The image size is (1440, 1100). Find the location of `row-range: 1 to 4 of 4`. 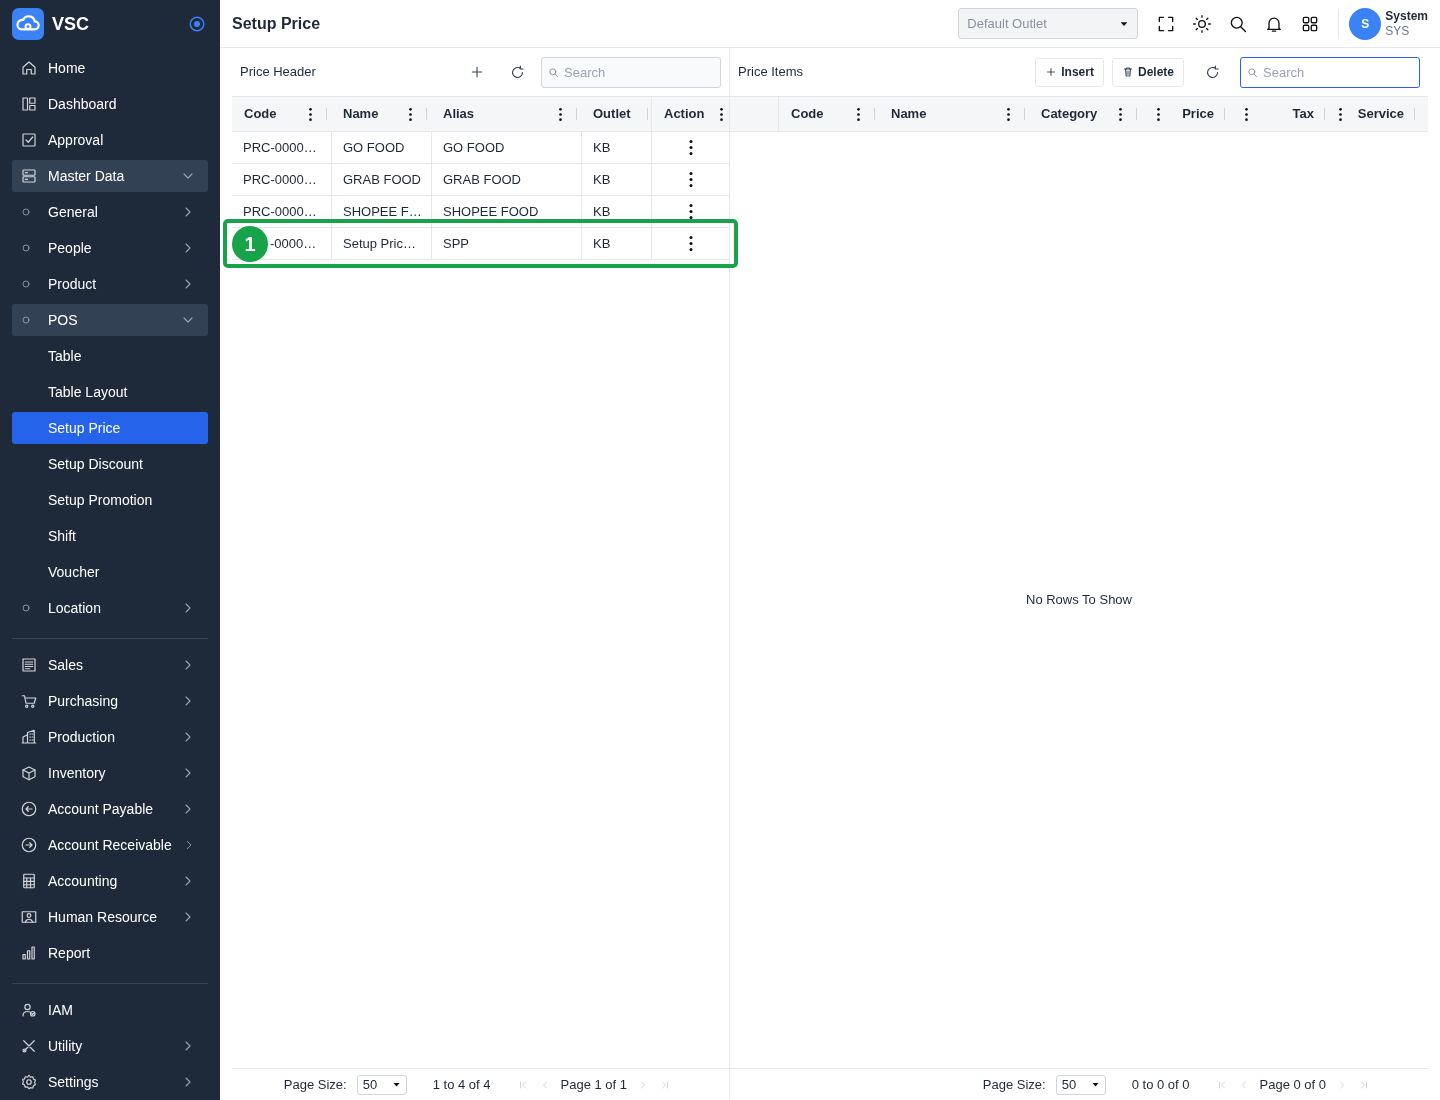

row-range: 1 to 4 of 4 is located at coordinates (461, 1084).